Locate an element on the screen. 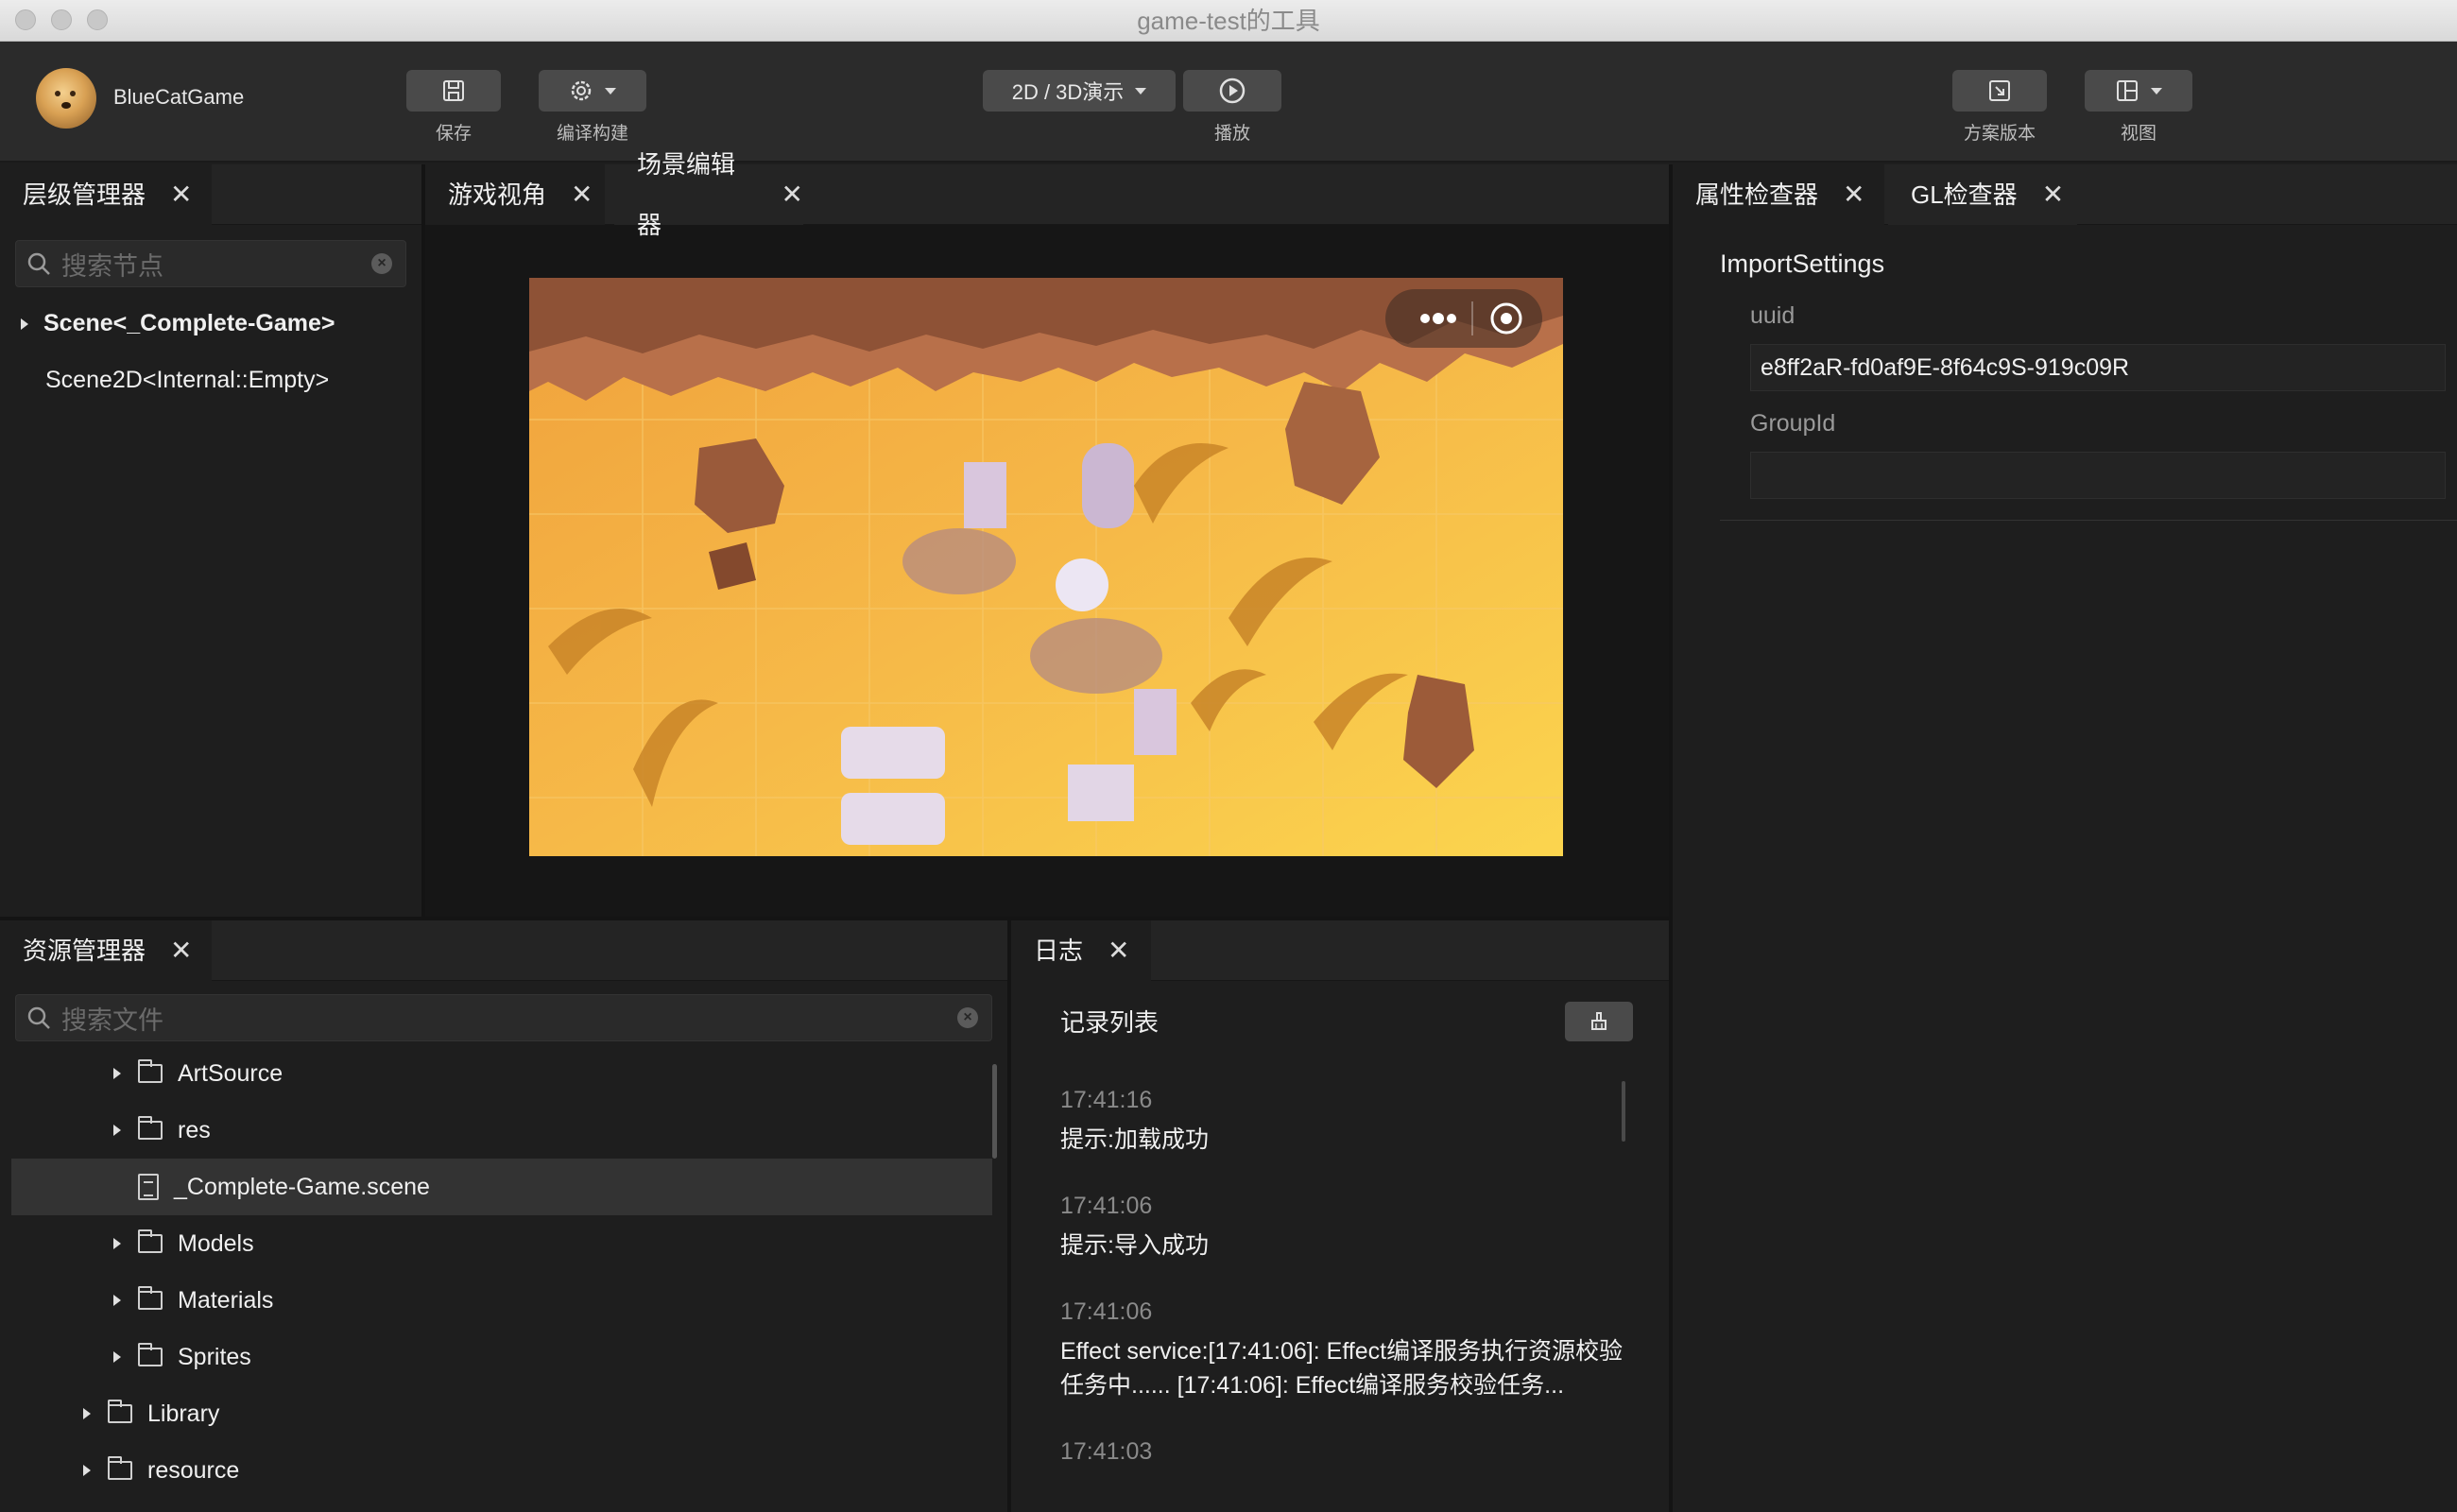 The image size is (2457, 1512). groupid-label: GroupId is located at coordinates (1793, 423).